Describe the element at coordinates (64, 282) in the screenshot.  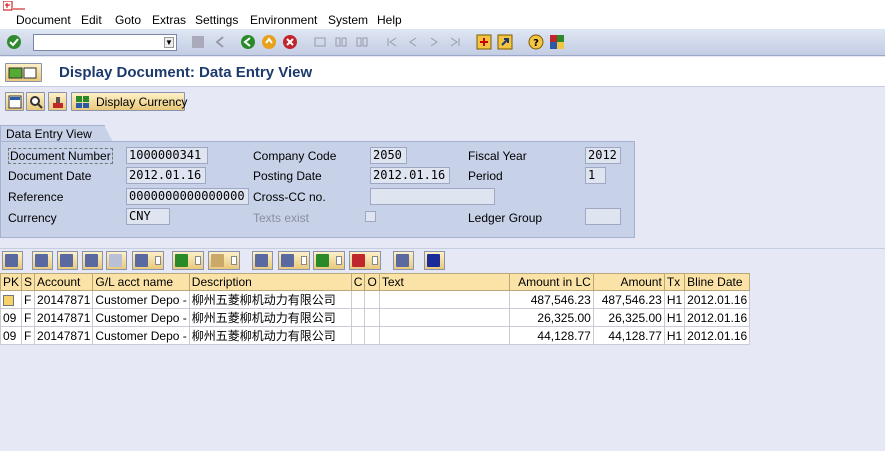
I see `column-header-account: Account` at that location.